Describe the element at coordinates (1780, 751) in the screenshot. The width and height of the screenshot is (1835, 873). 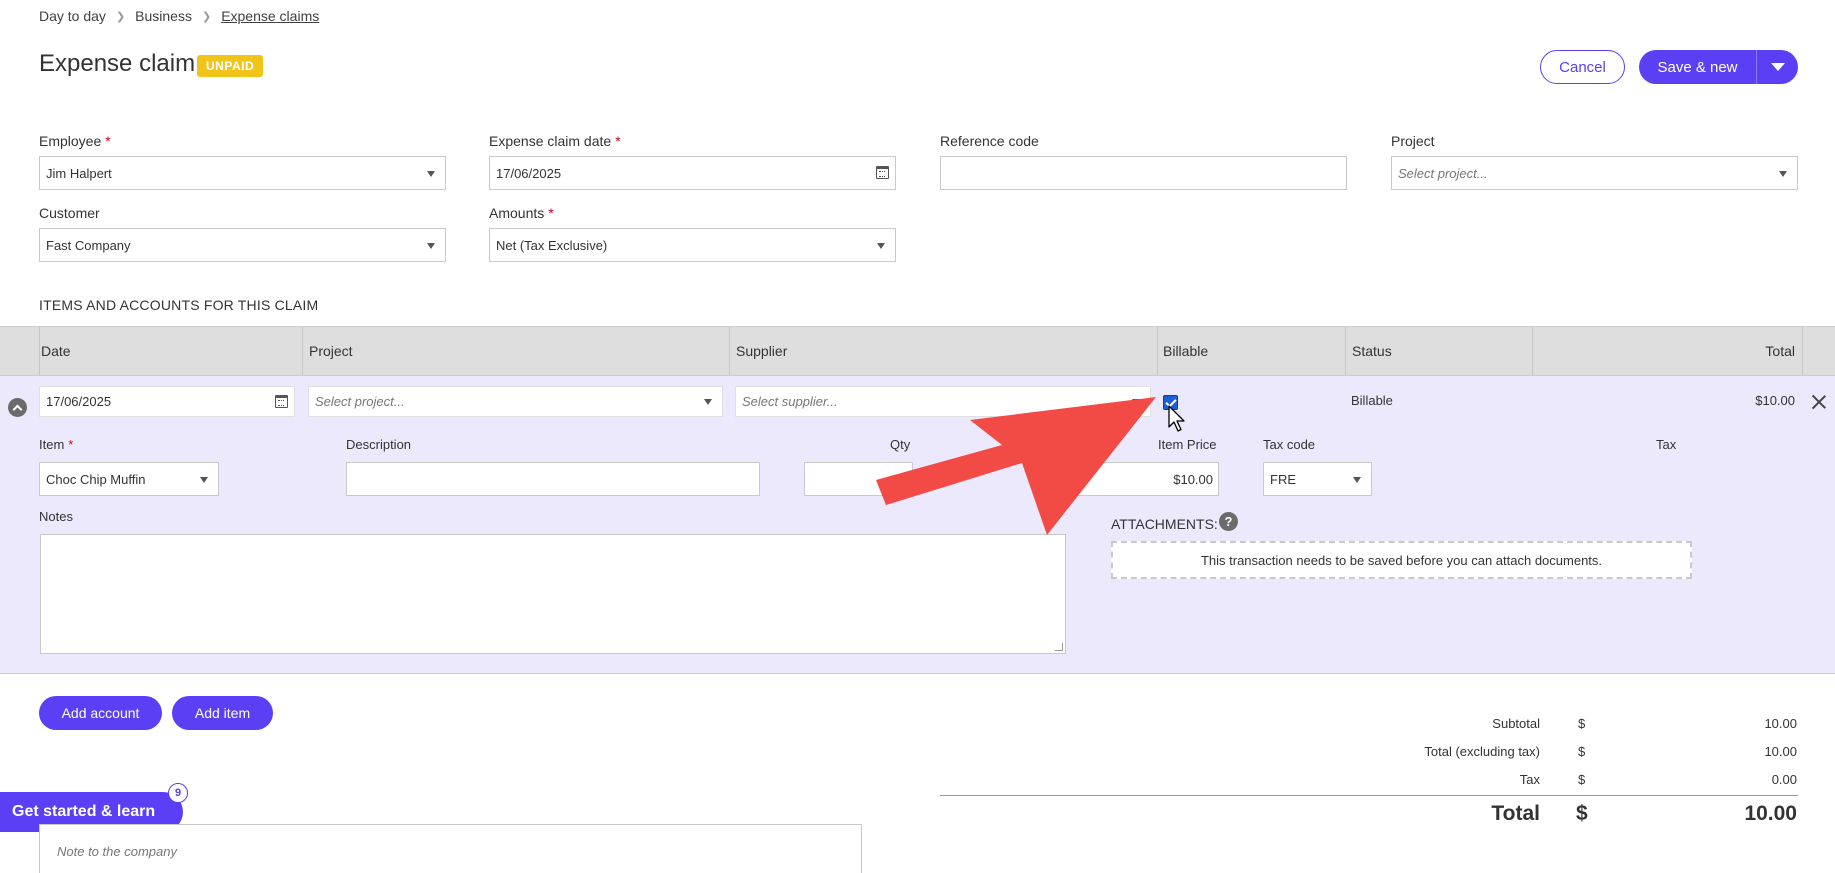
I see `total-excluding-tax-value: 10.00` at that location.